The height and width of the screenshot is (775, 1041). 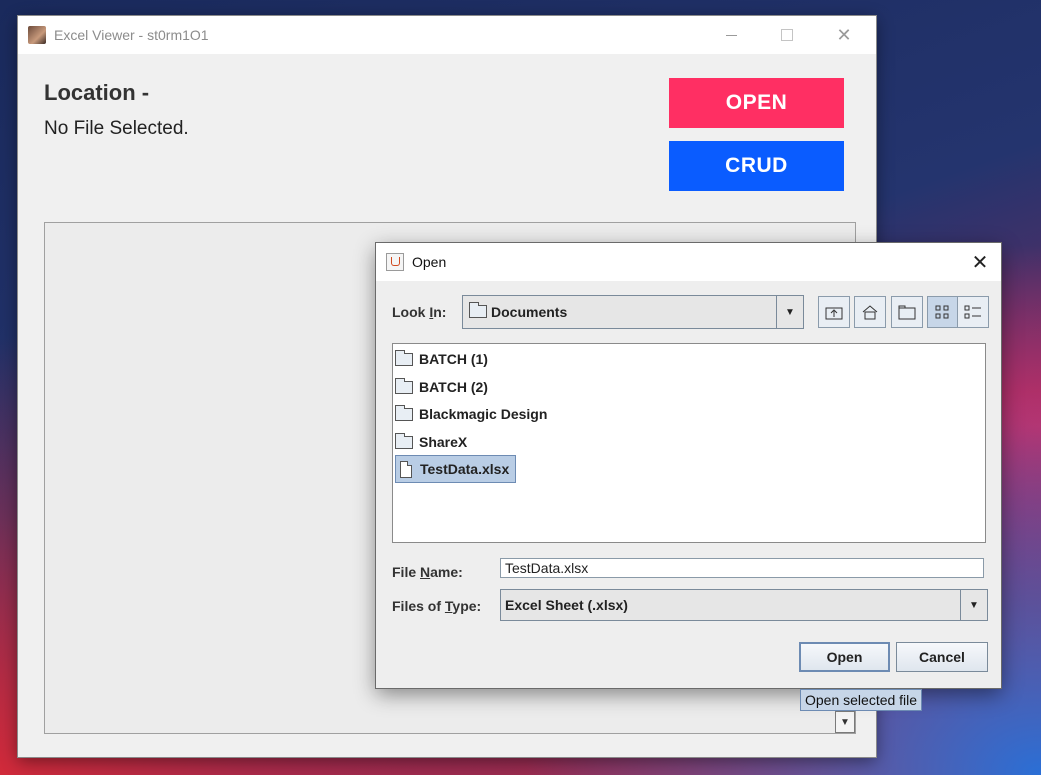 I want to click on details-view-icon, so click(x=972, y=312).